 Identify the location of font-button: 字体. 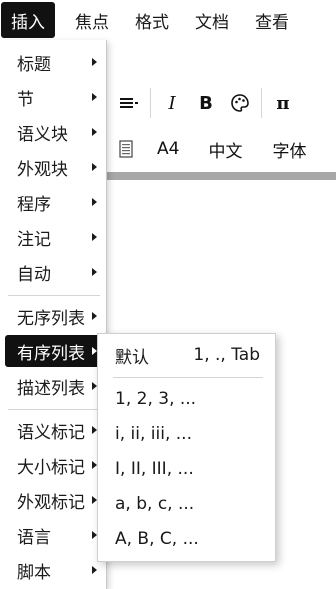
(287, 149).